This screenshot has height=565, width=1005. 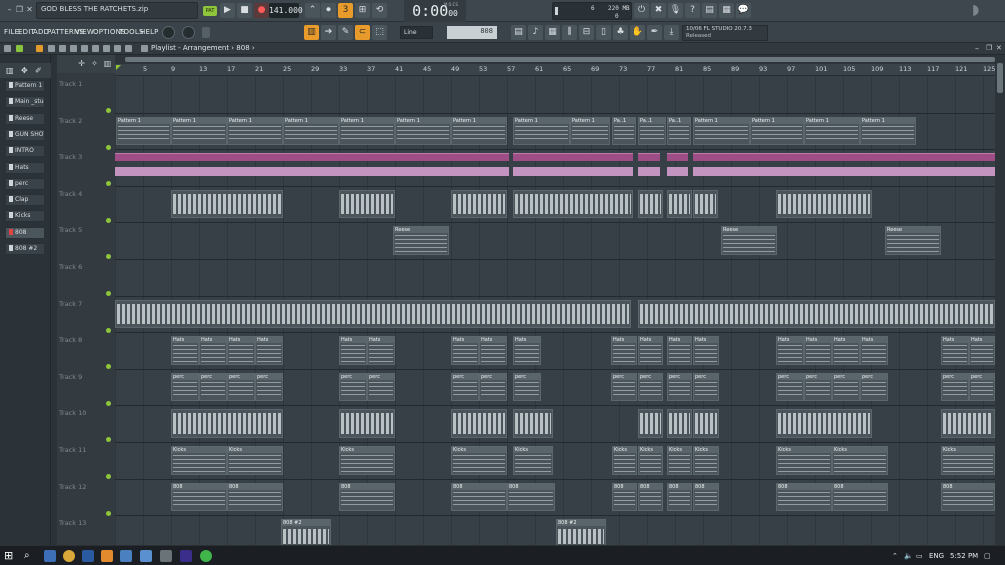 What do you see at coordinates (84, 48) in the screenshot?
I see `slip-tool-icon` at bounding box center [84, 48].